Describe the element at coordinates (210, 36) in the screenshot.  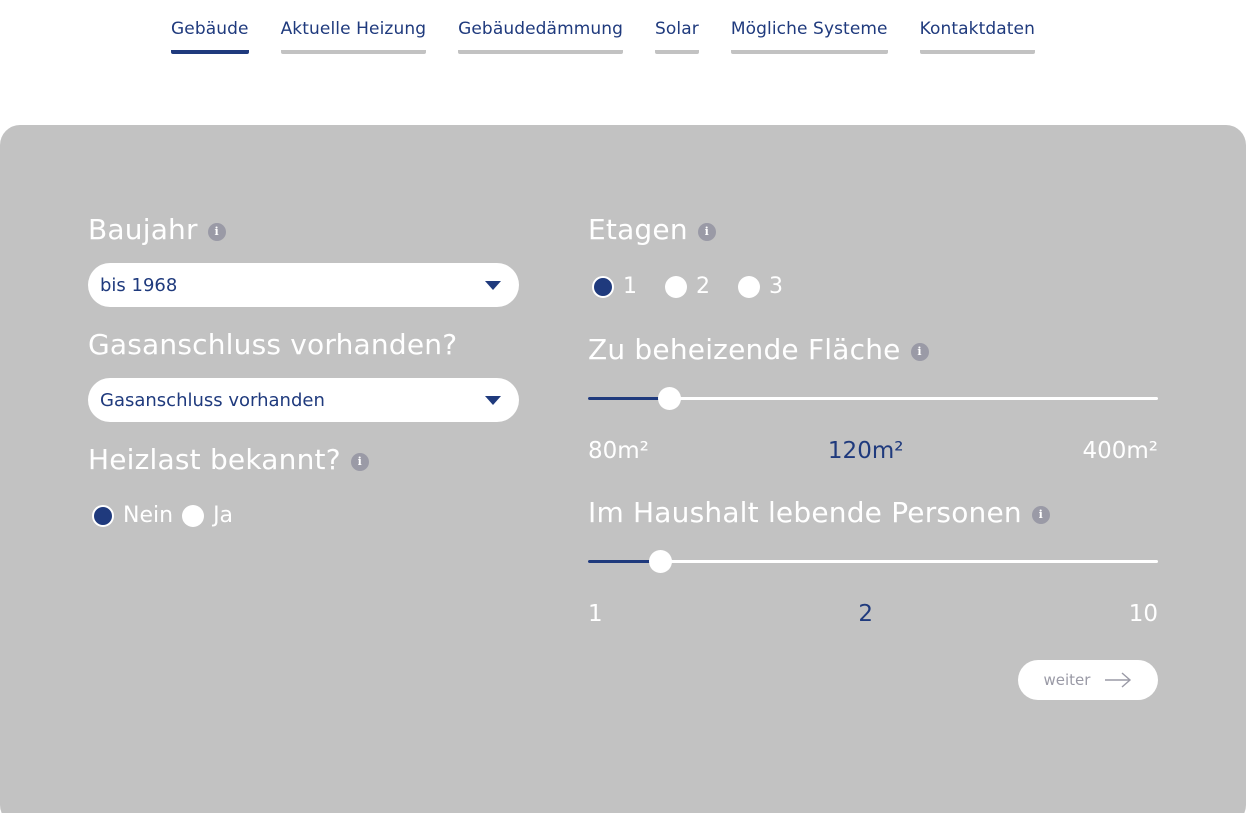
I see `tab-gebaeude: Gebäude` at that location.